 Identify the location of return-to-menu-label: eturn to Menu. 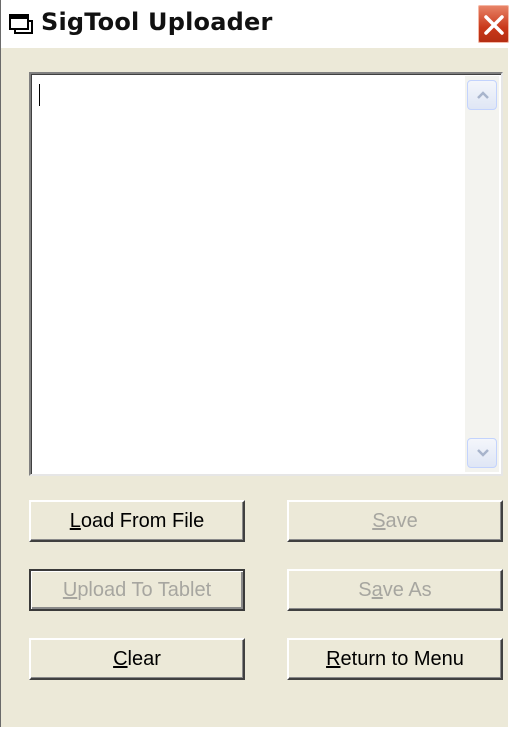
(402, 658).